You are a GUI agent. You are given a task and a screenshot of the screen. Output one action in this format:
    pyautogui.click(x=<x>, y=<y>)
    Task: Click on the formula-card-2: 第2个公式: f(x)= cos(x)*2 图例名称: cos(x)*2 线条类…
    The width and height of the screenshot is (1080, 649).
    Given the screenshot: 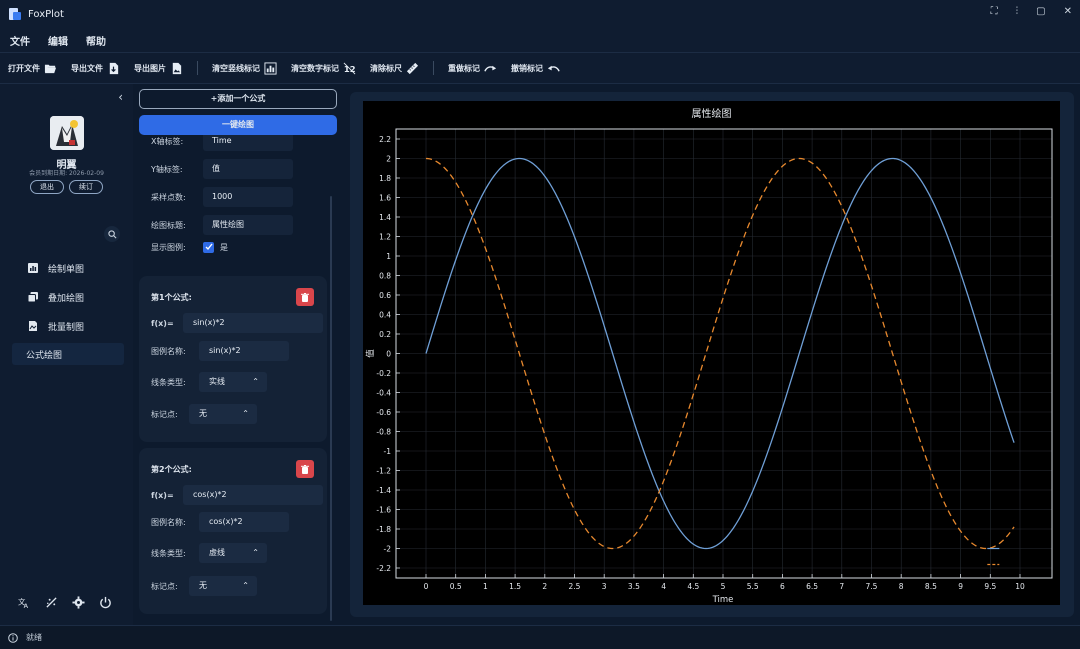 What is the action you would take?
    pyautogui.click(x=233, y=531)
    